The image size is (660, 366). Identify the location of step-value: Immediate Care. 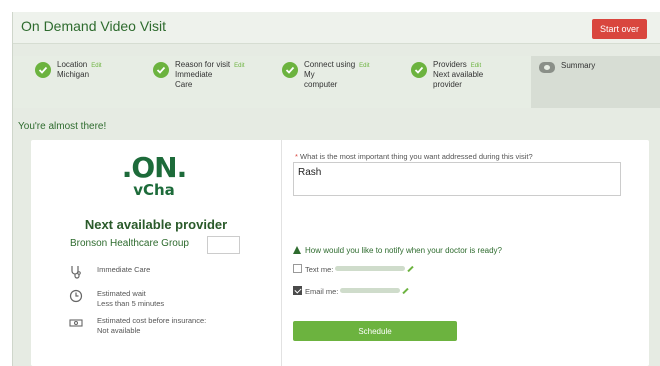
(194, 79).